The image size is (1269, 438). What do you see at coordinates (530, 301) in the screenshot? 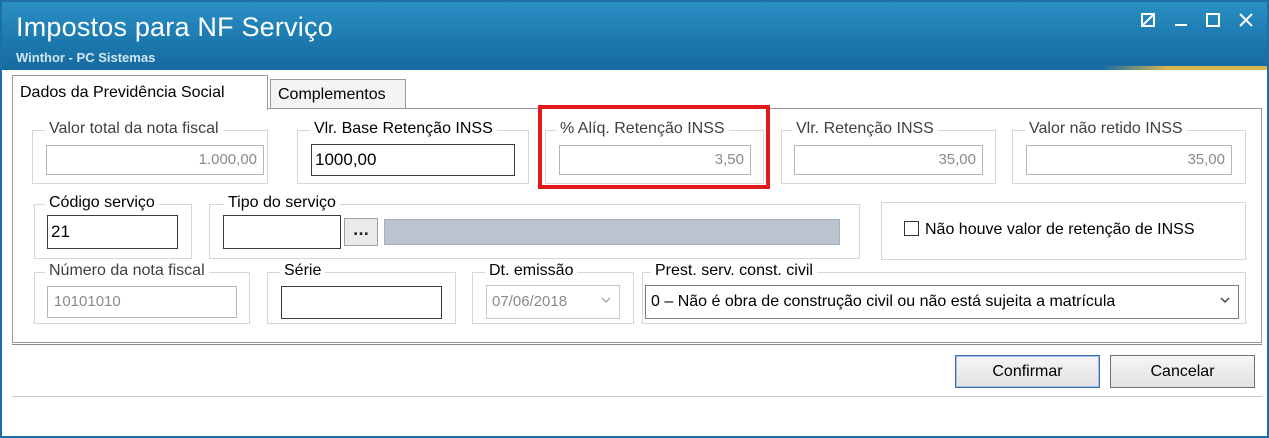
I see `dt-emissao-value: 07/06/2018` at bounding box center [530, 301].